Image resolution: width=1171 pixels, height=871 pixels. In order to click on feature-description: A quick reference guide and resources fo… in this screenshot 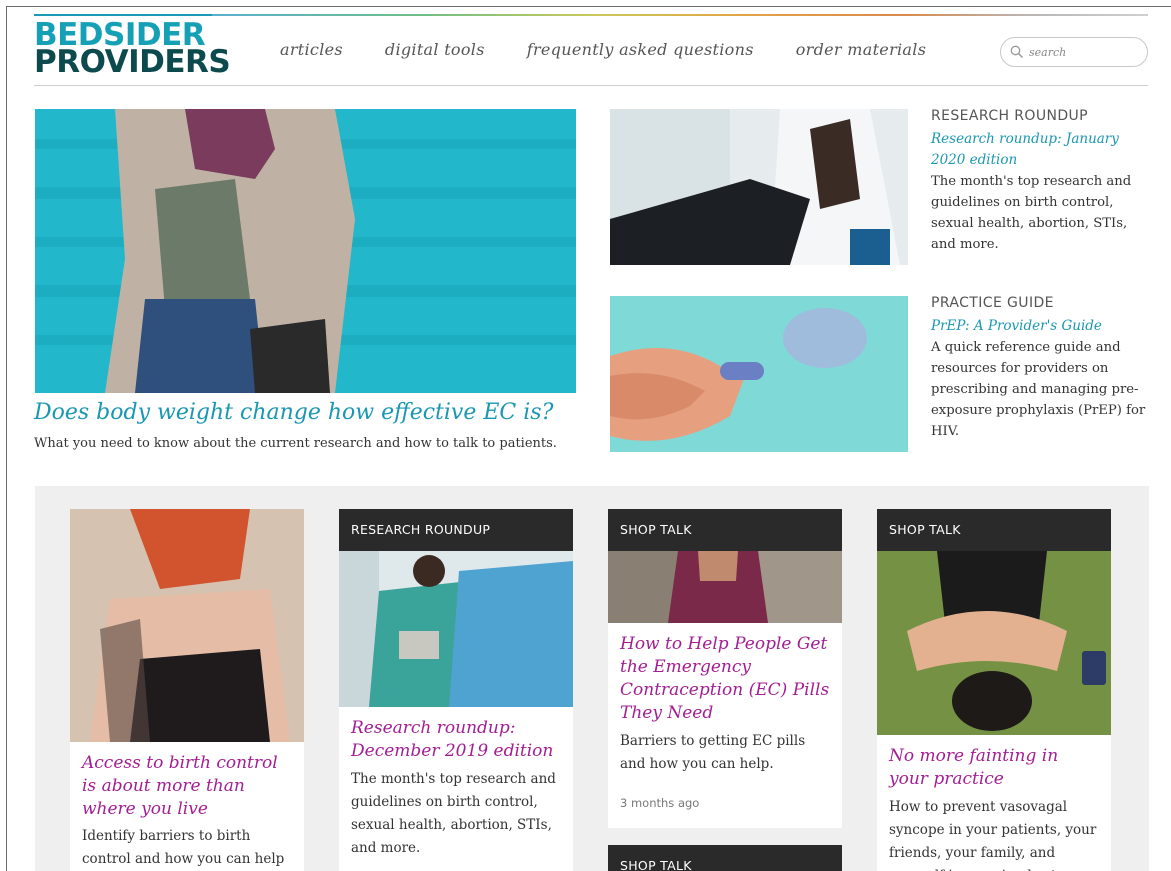, I will do `click(1038, 389)`.